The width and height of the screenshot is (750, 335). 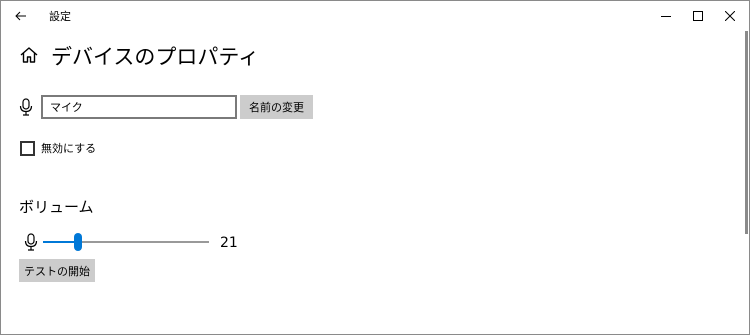 What do you see at coordinates (126, 242) in the screenshot?
I see `volume-slider` at bounding box center [126, 242].